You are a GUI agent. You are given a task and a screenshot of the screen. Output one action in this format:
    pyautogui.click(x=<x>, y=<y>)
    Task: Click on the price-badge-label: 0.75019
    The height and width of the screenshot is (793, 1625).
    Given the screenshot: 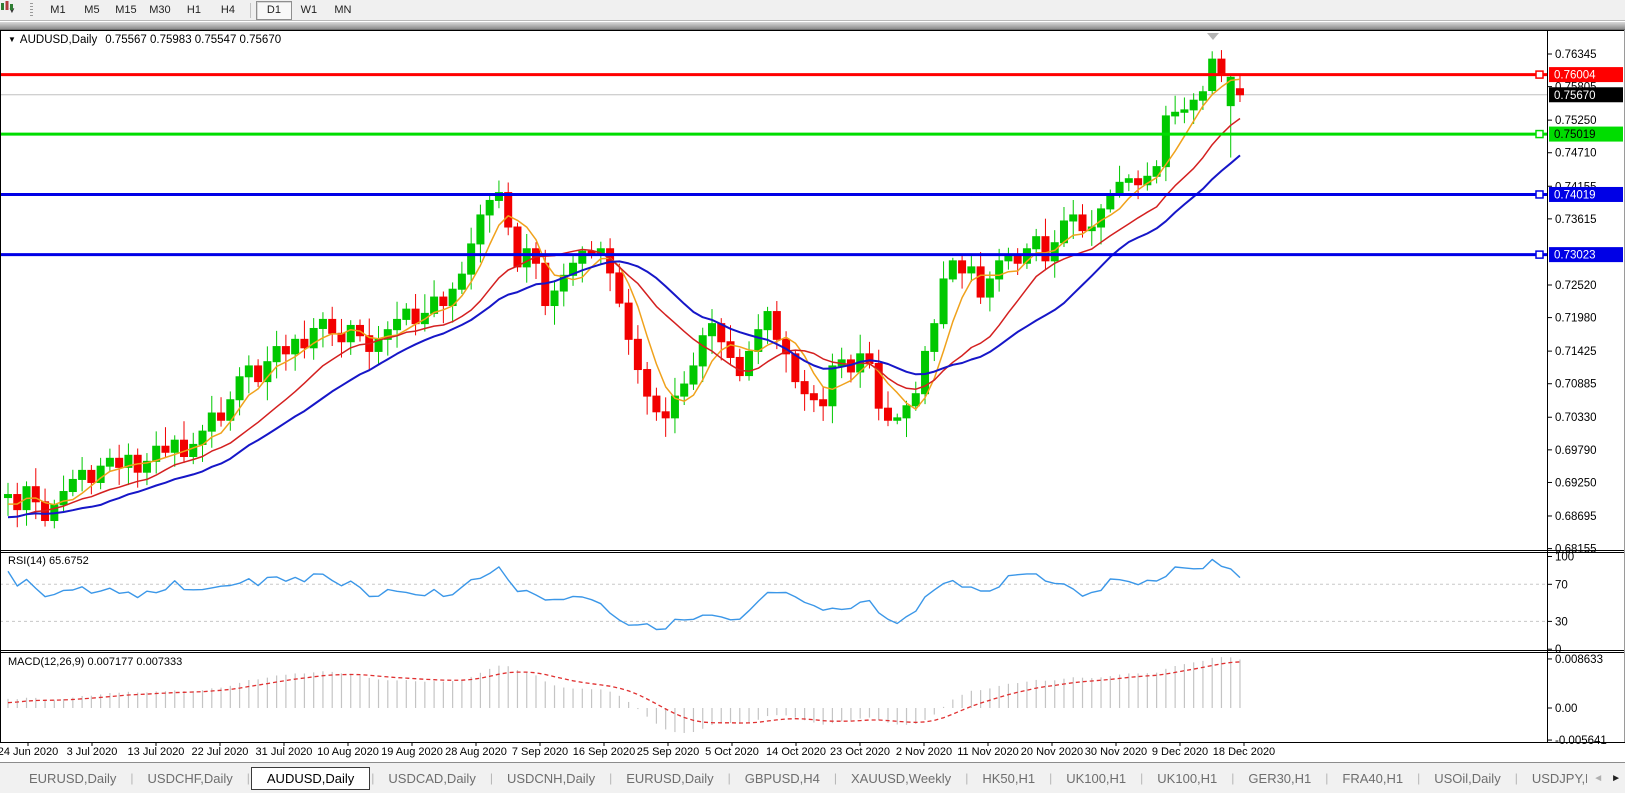 What is the action you would take?
    pyautogui.click(x=1575, y=135)
    